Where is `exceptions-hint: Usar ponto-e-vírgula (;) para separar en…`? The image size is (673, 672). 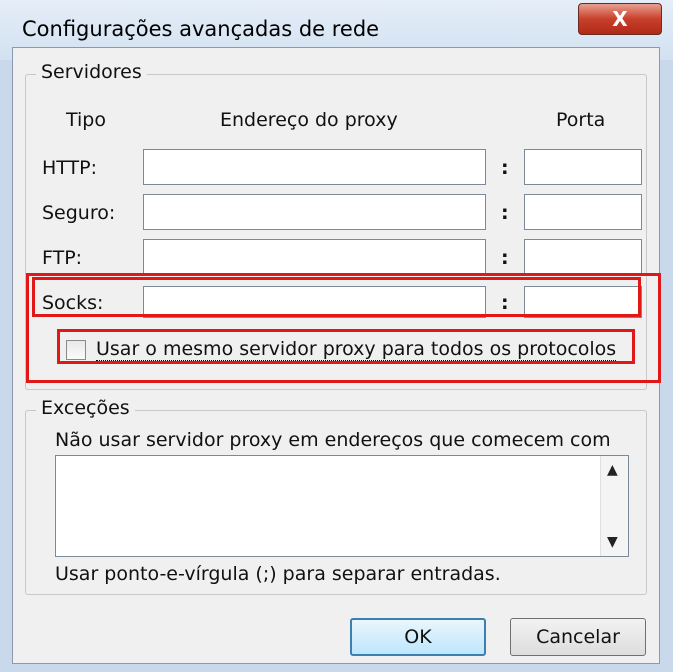 exceptions-hint: Usar ponto-e-vírgula (;) para separar en… is located at coordinates (278, 574).